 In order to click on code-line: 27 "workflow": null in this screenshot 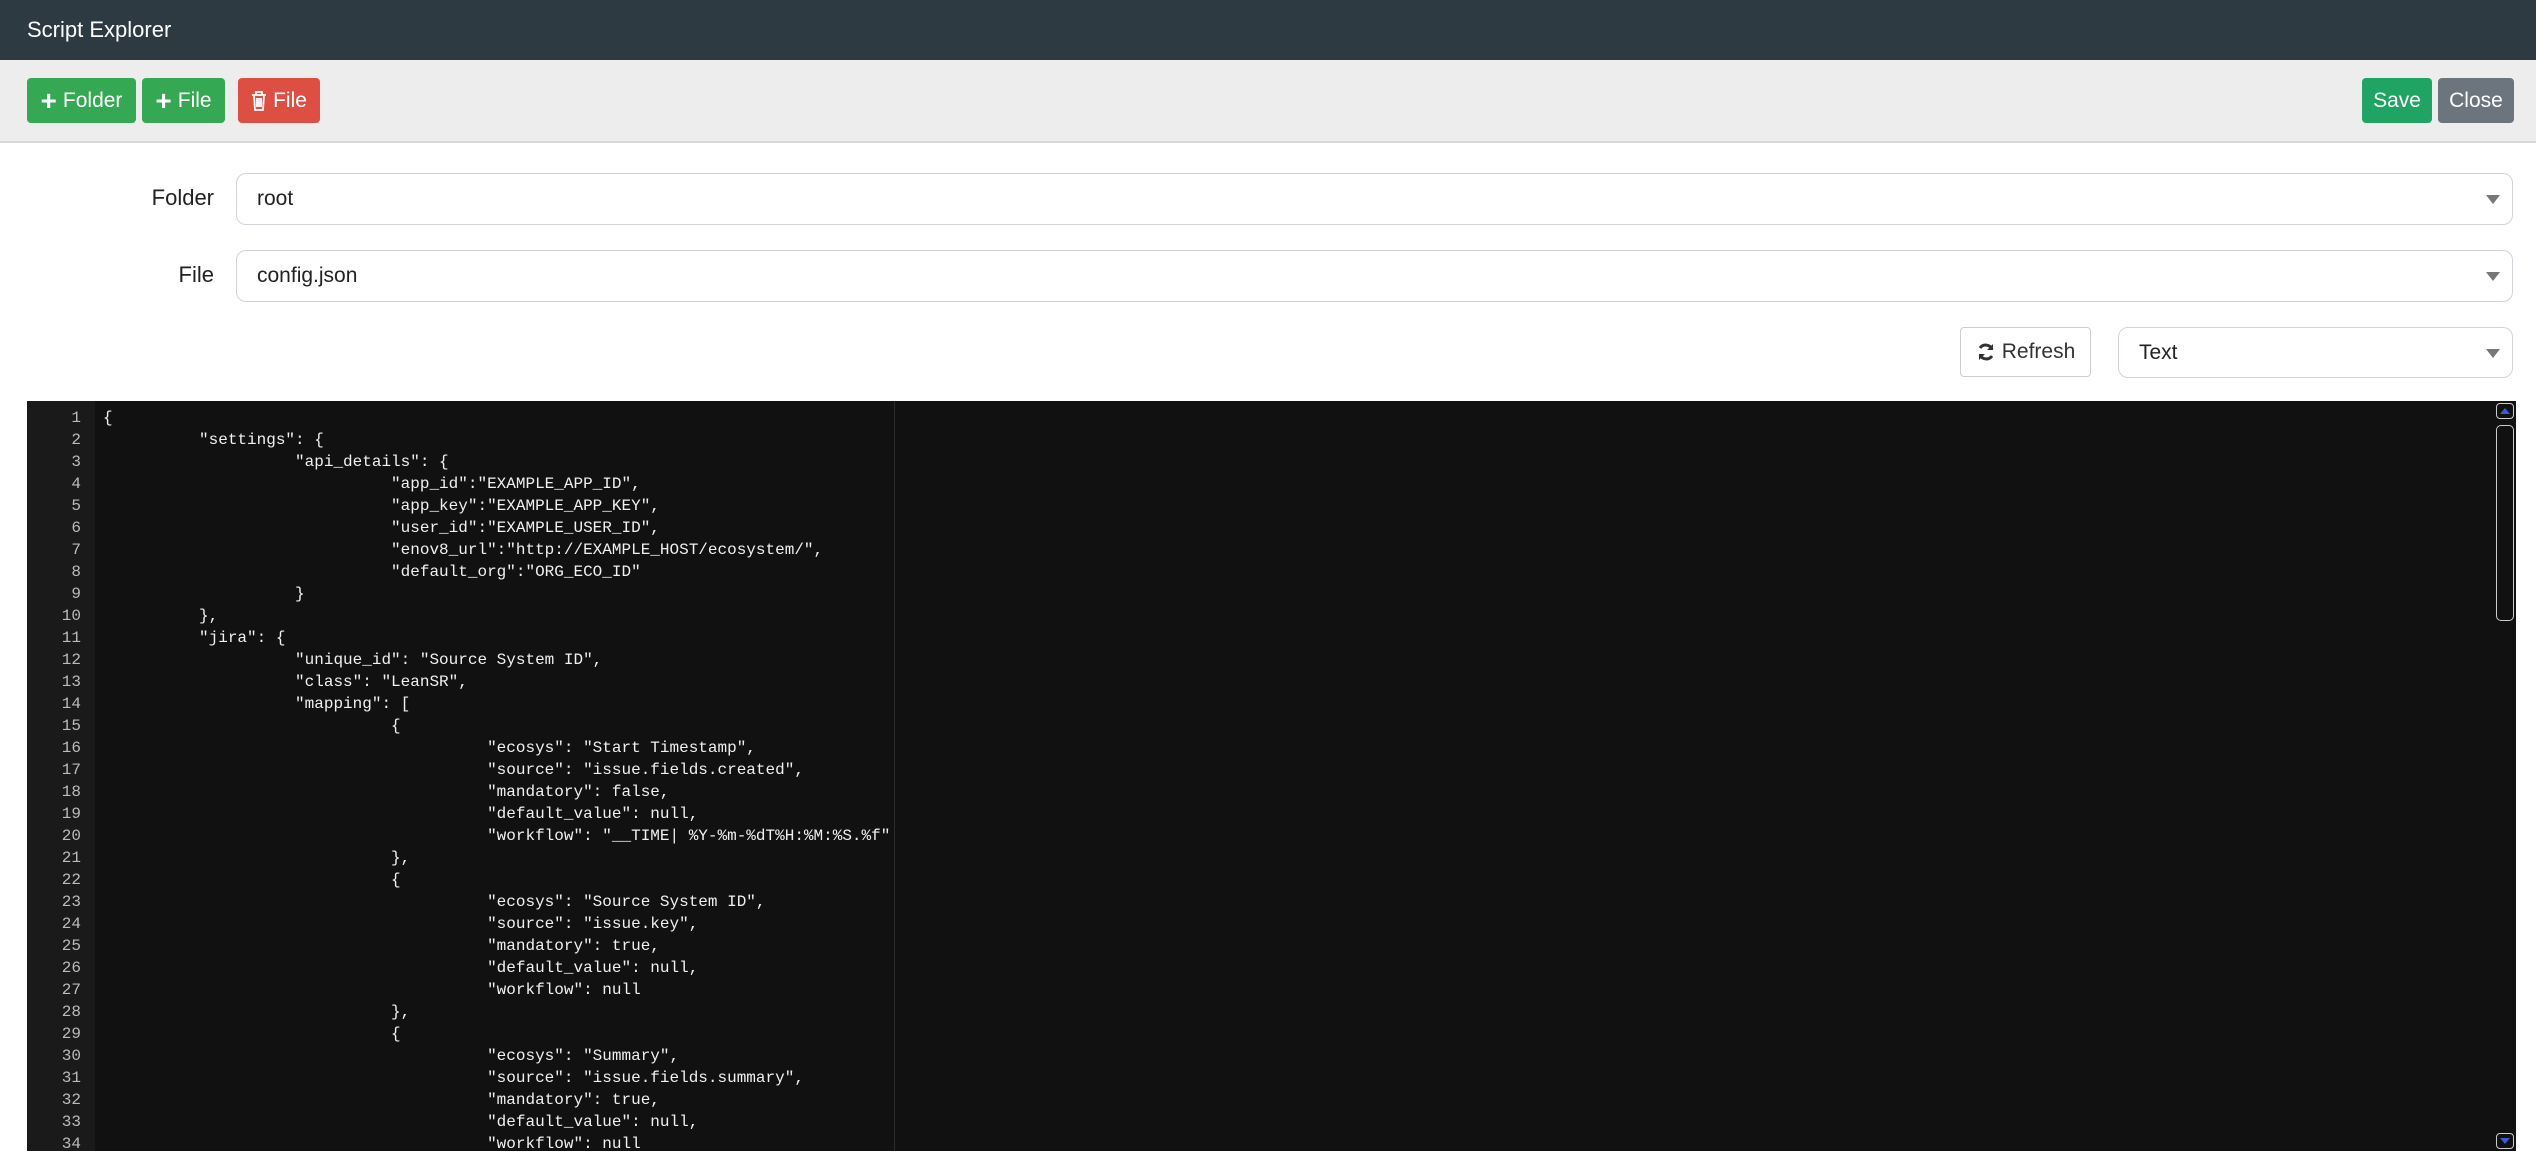, I will do `click(1271, 990)`.